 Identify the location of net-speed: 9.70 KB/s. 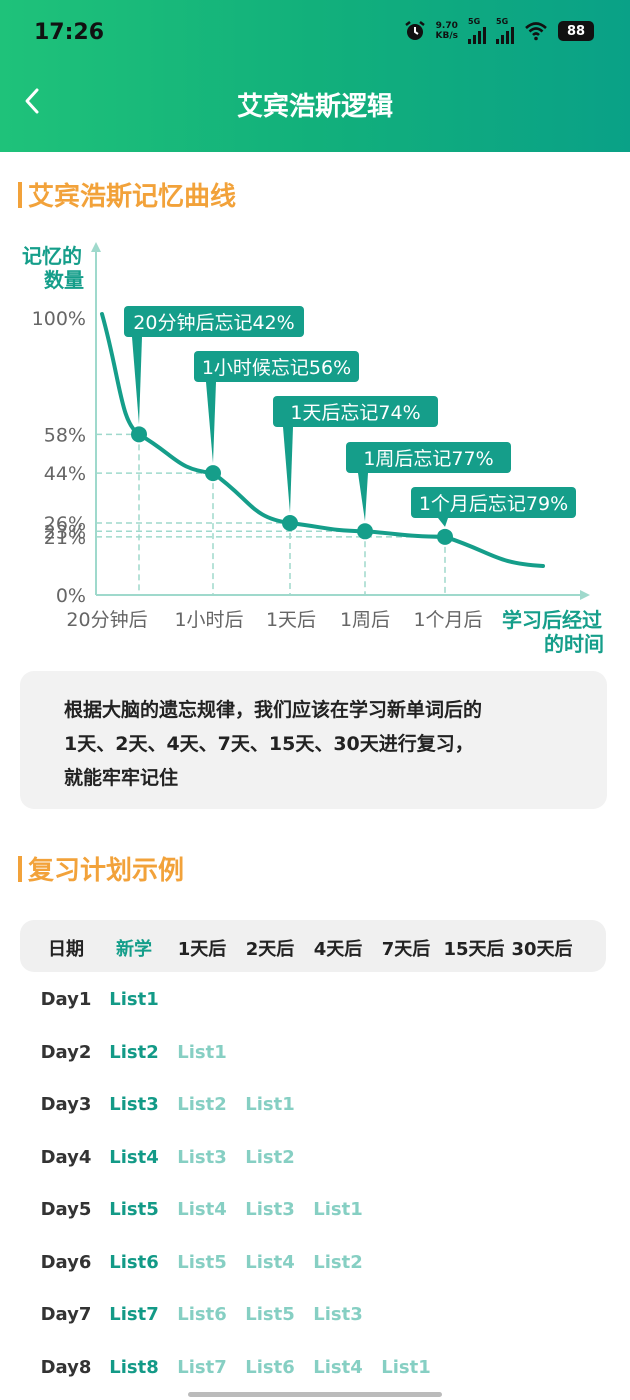
(446, 31).